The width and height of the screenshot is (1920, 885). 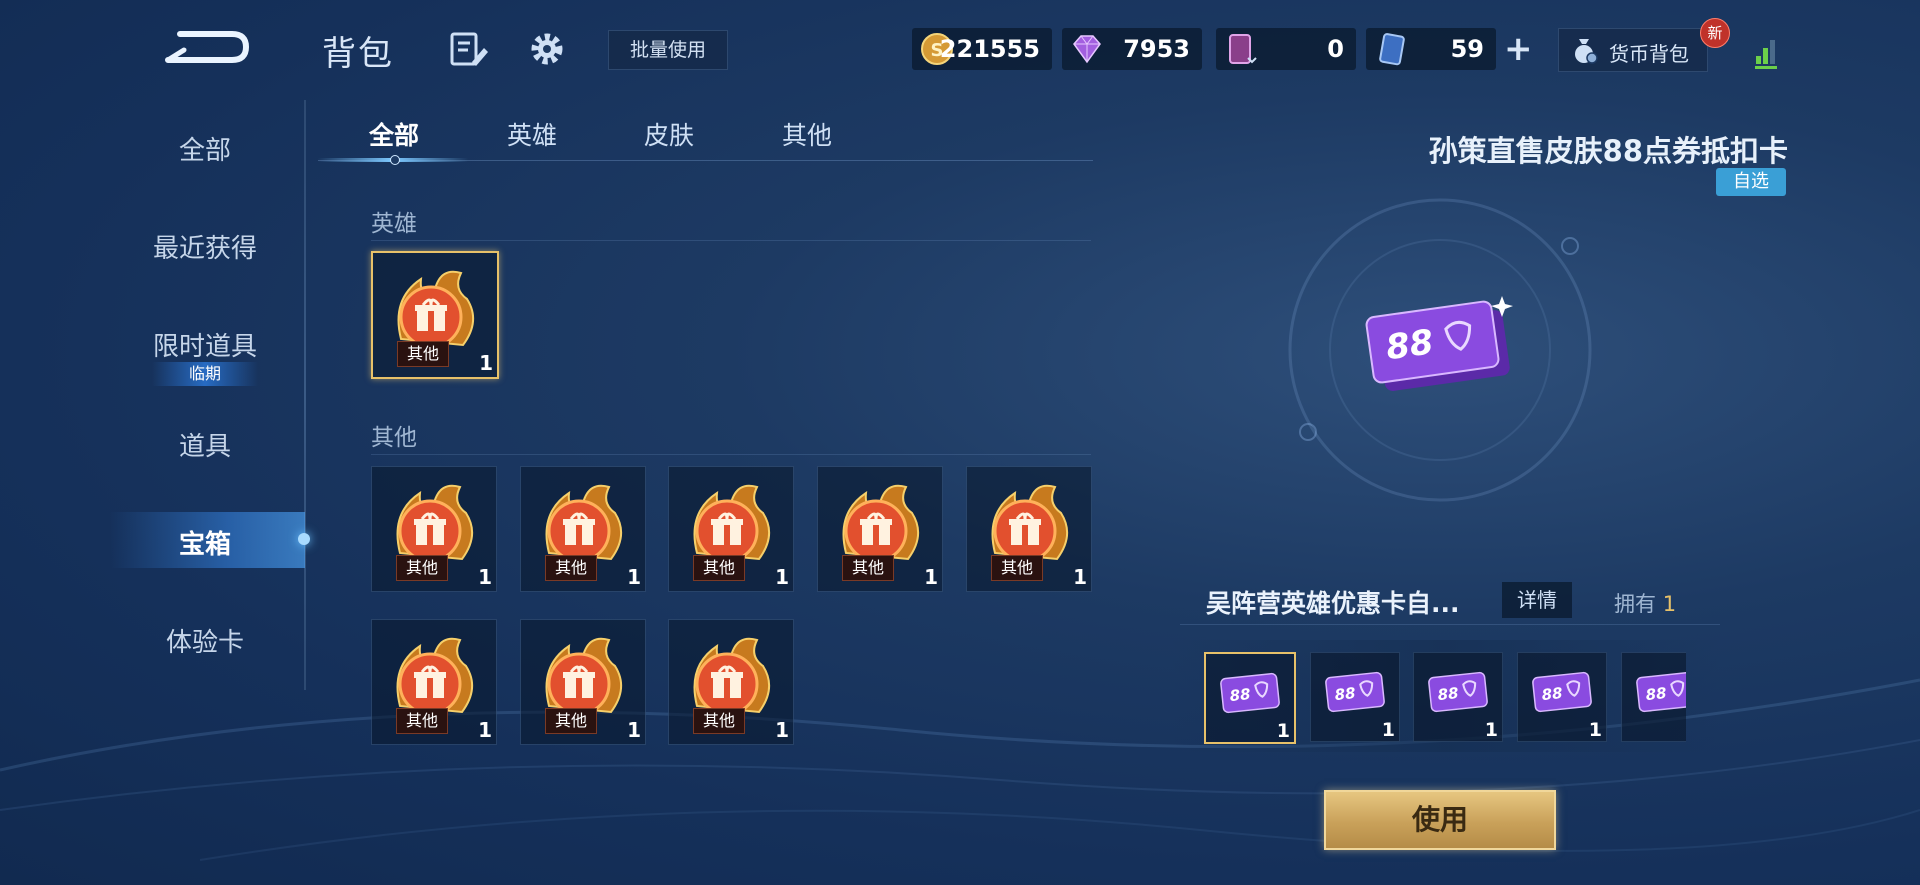 I want to click on expiring-tag: 临期, so click(x=205, y=374).